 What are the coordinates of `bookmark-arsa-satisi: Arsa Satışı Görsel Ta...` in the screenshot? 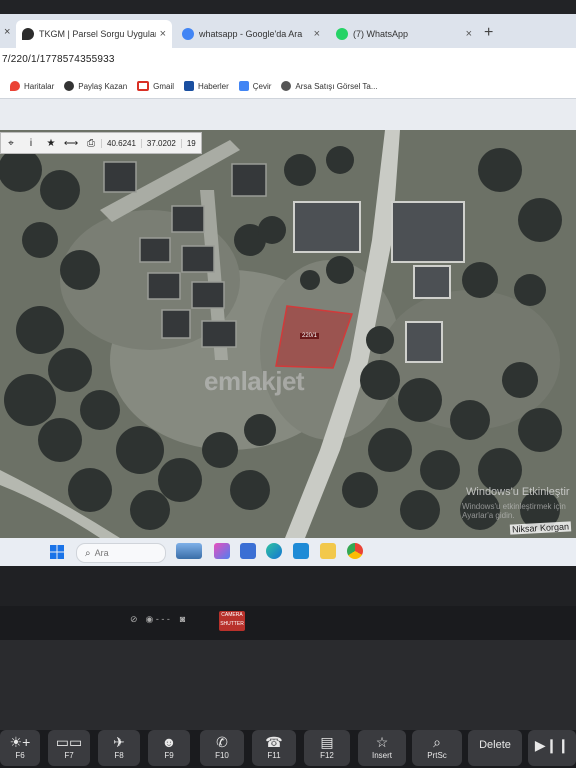 It's located at (329, 86).